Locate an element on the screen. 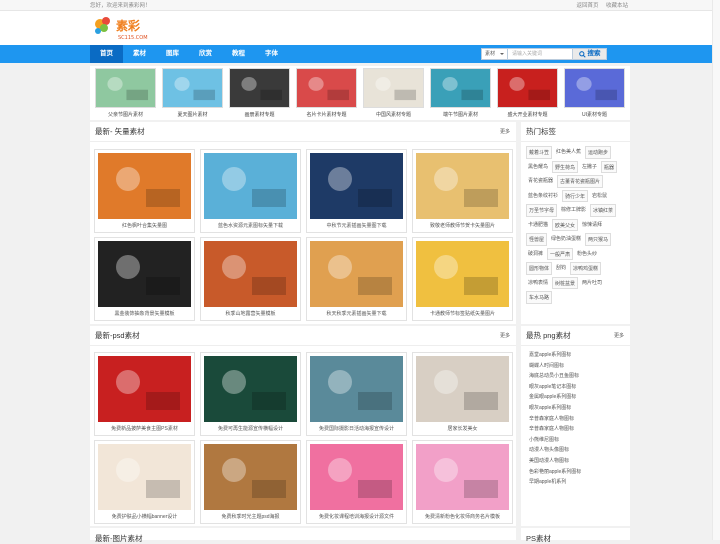 Image resolution: width=720 pixels, height=544 pixels. material-card: 红色枫叶合集矢量图 is located at coordinates (144, 191).